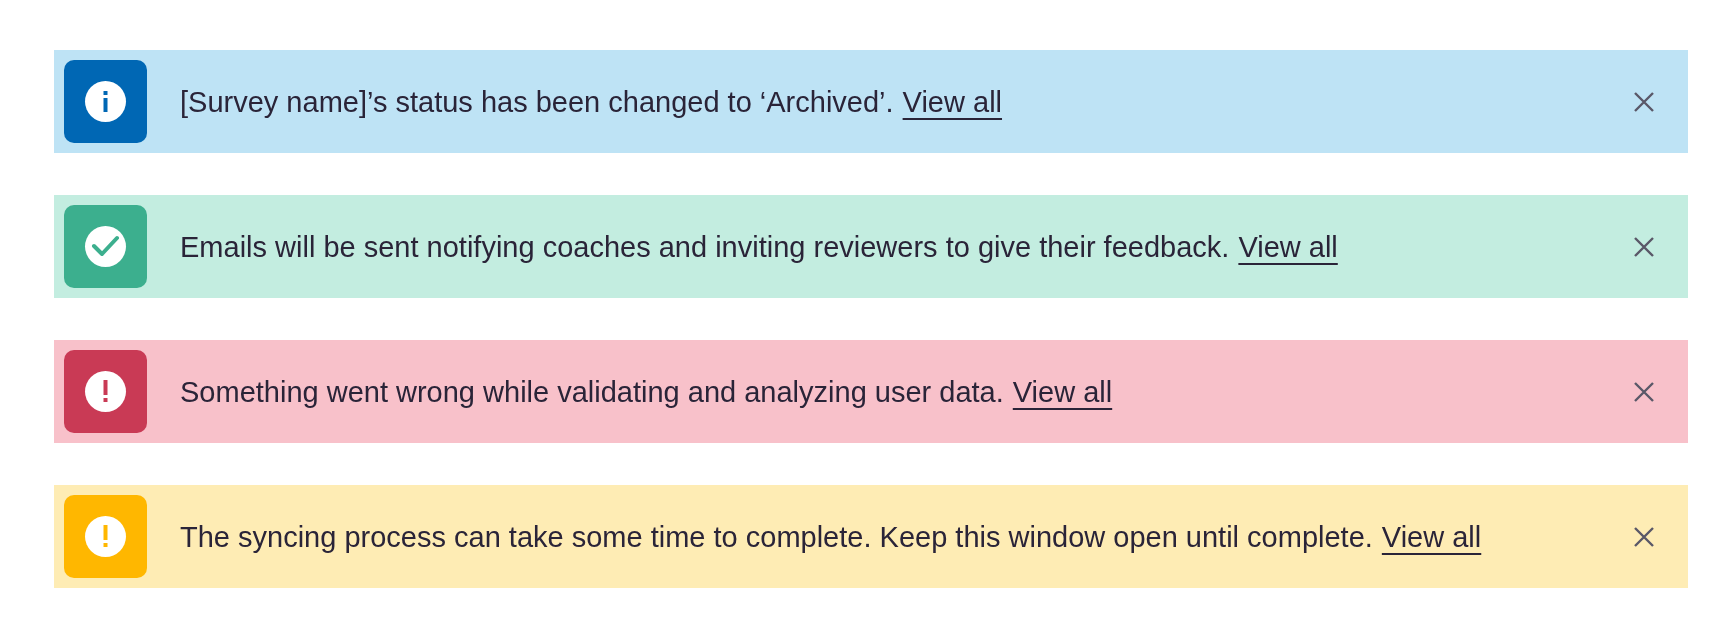  Describe the element at coordinates (105, 101) in the screenshot. I see `info-icon` at that location.